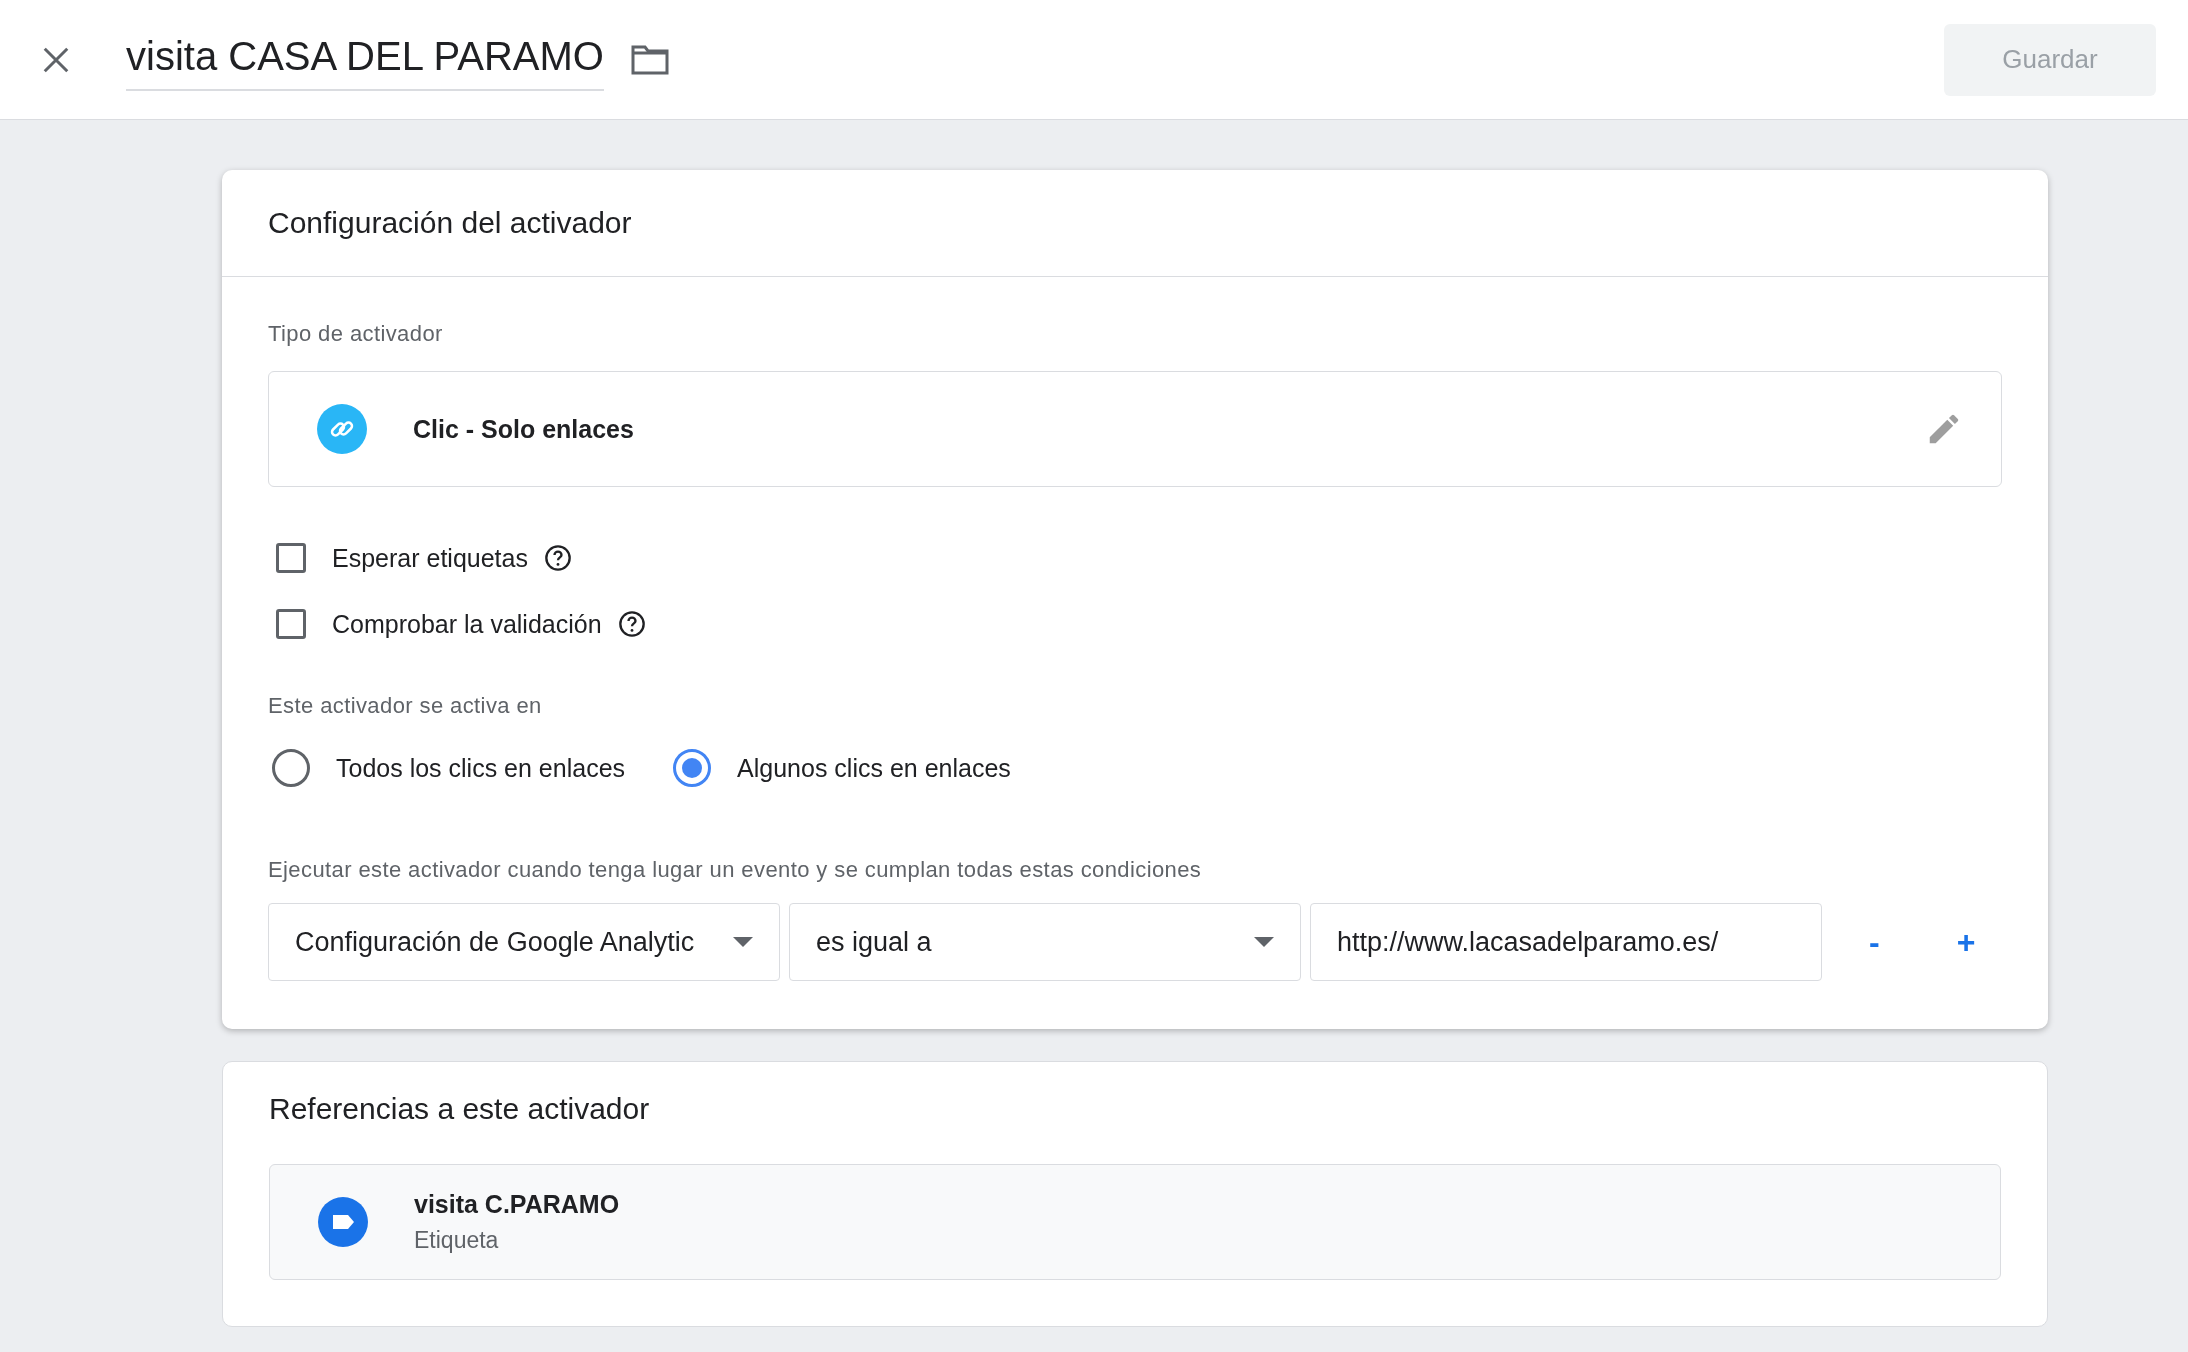  I want to click on section-label: Este activador se activa en, so click(405, 706).